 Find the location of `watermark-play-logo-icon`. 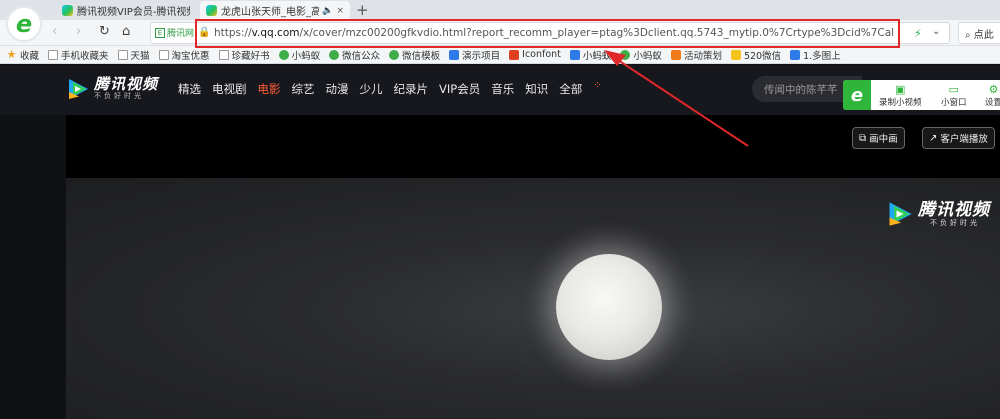

watermark-play-logo-icon is located at coordinates (900, 214).